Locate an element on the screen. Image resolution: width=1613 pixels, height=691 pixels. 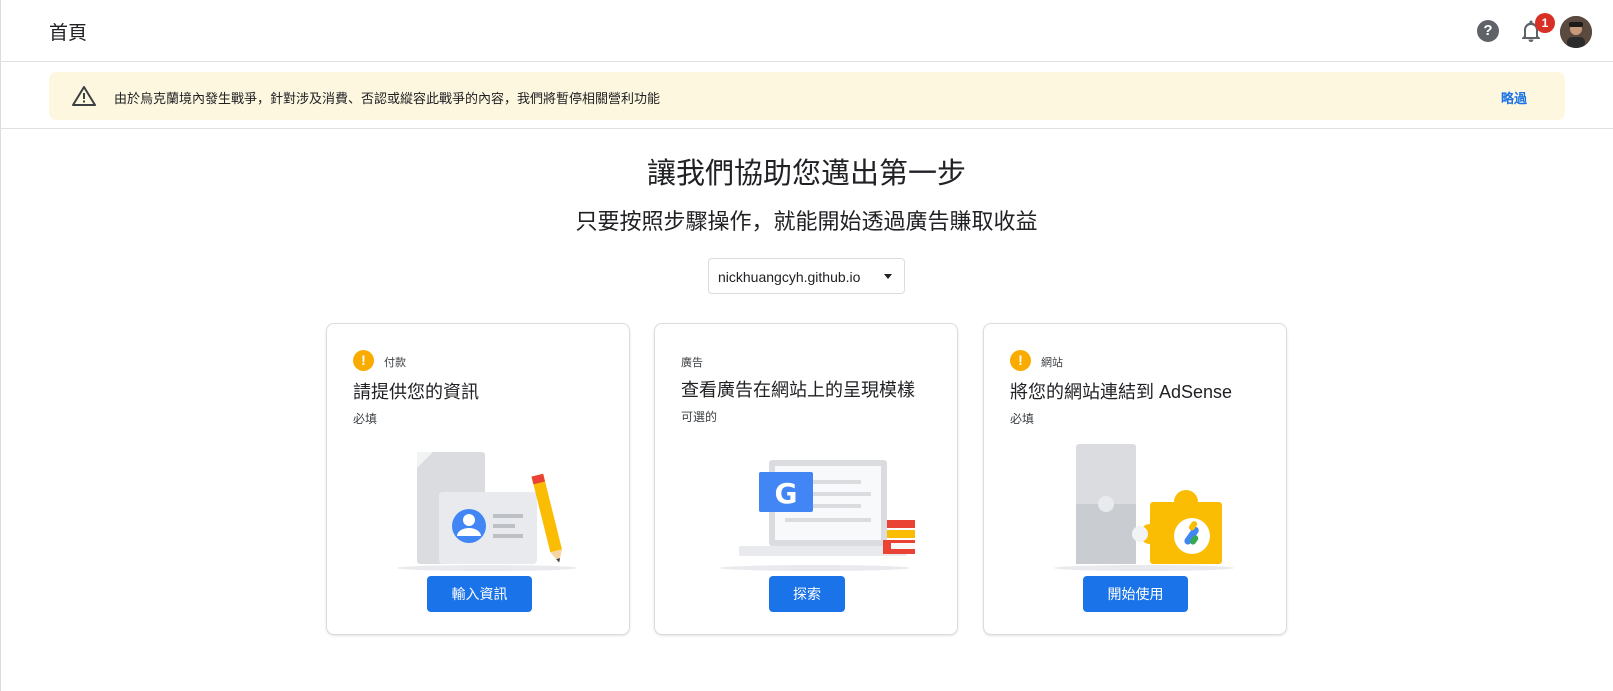
page-title: 首頁 is located at coordinates (68, 33).